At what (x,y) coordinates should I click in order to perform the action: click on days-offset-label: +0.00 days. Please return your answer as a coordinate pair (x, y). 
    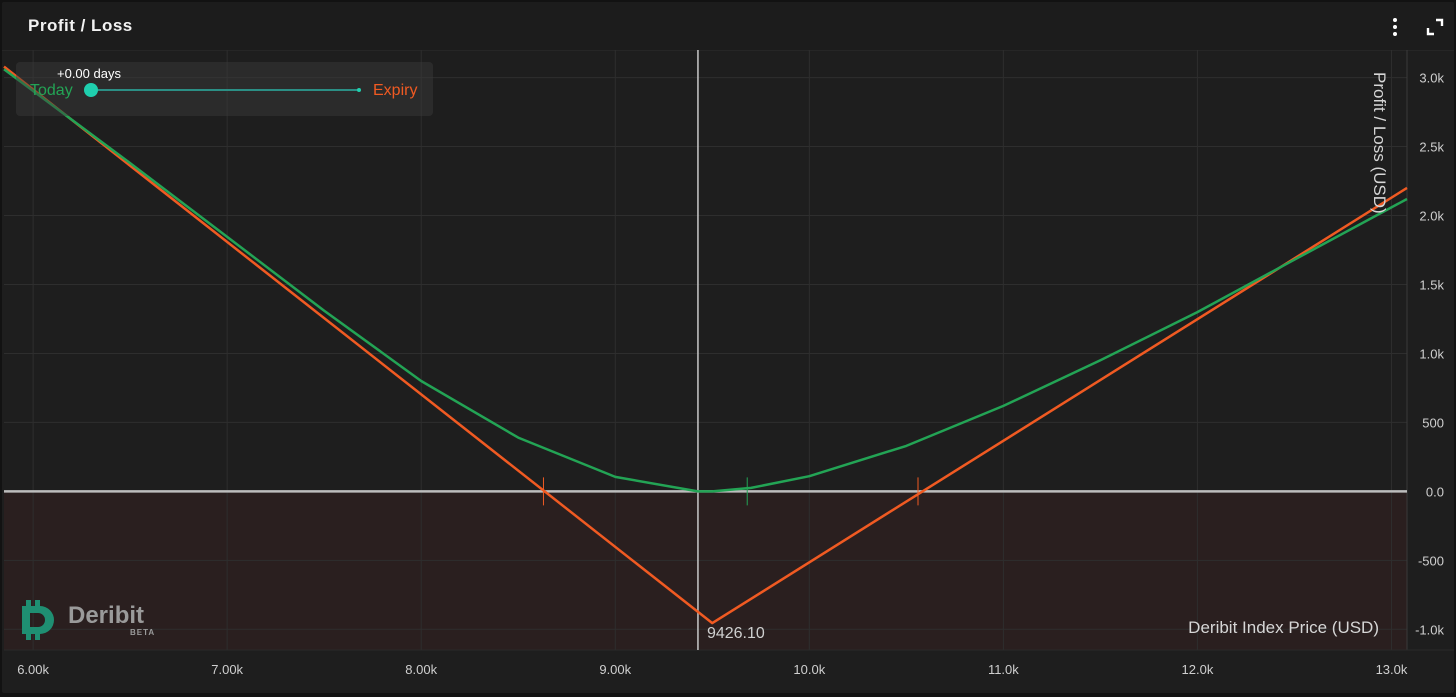
    Looking at the image, I should click on (89, 73).